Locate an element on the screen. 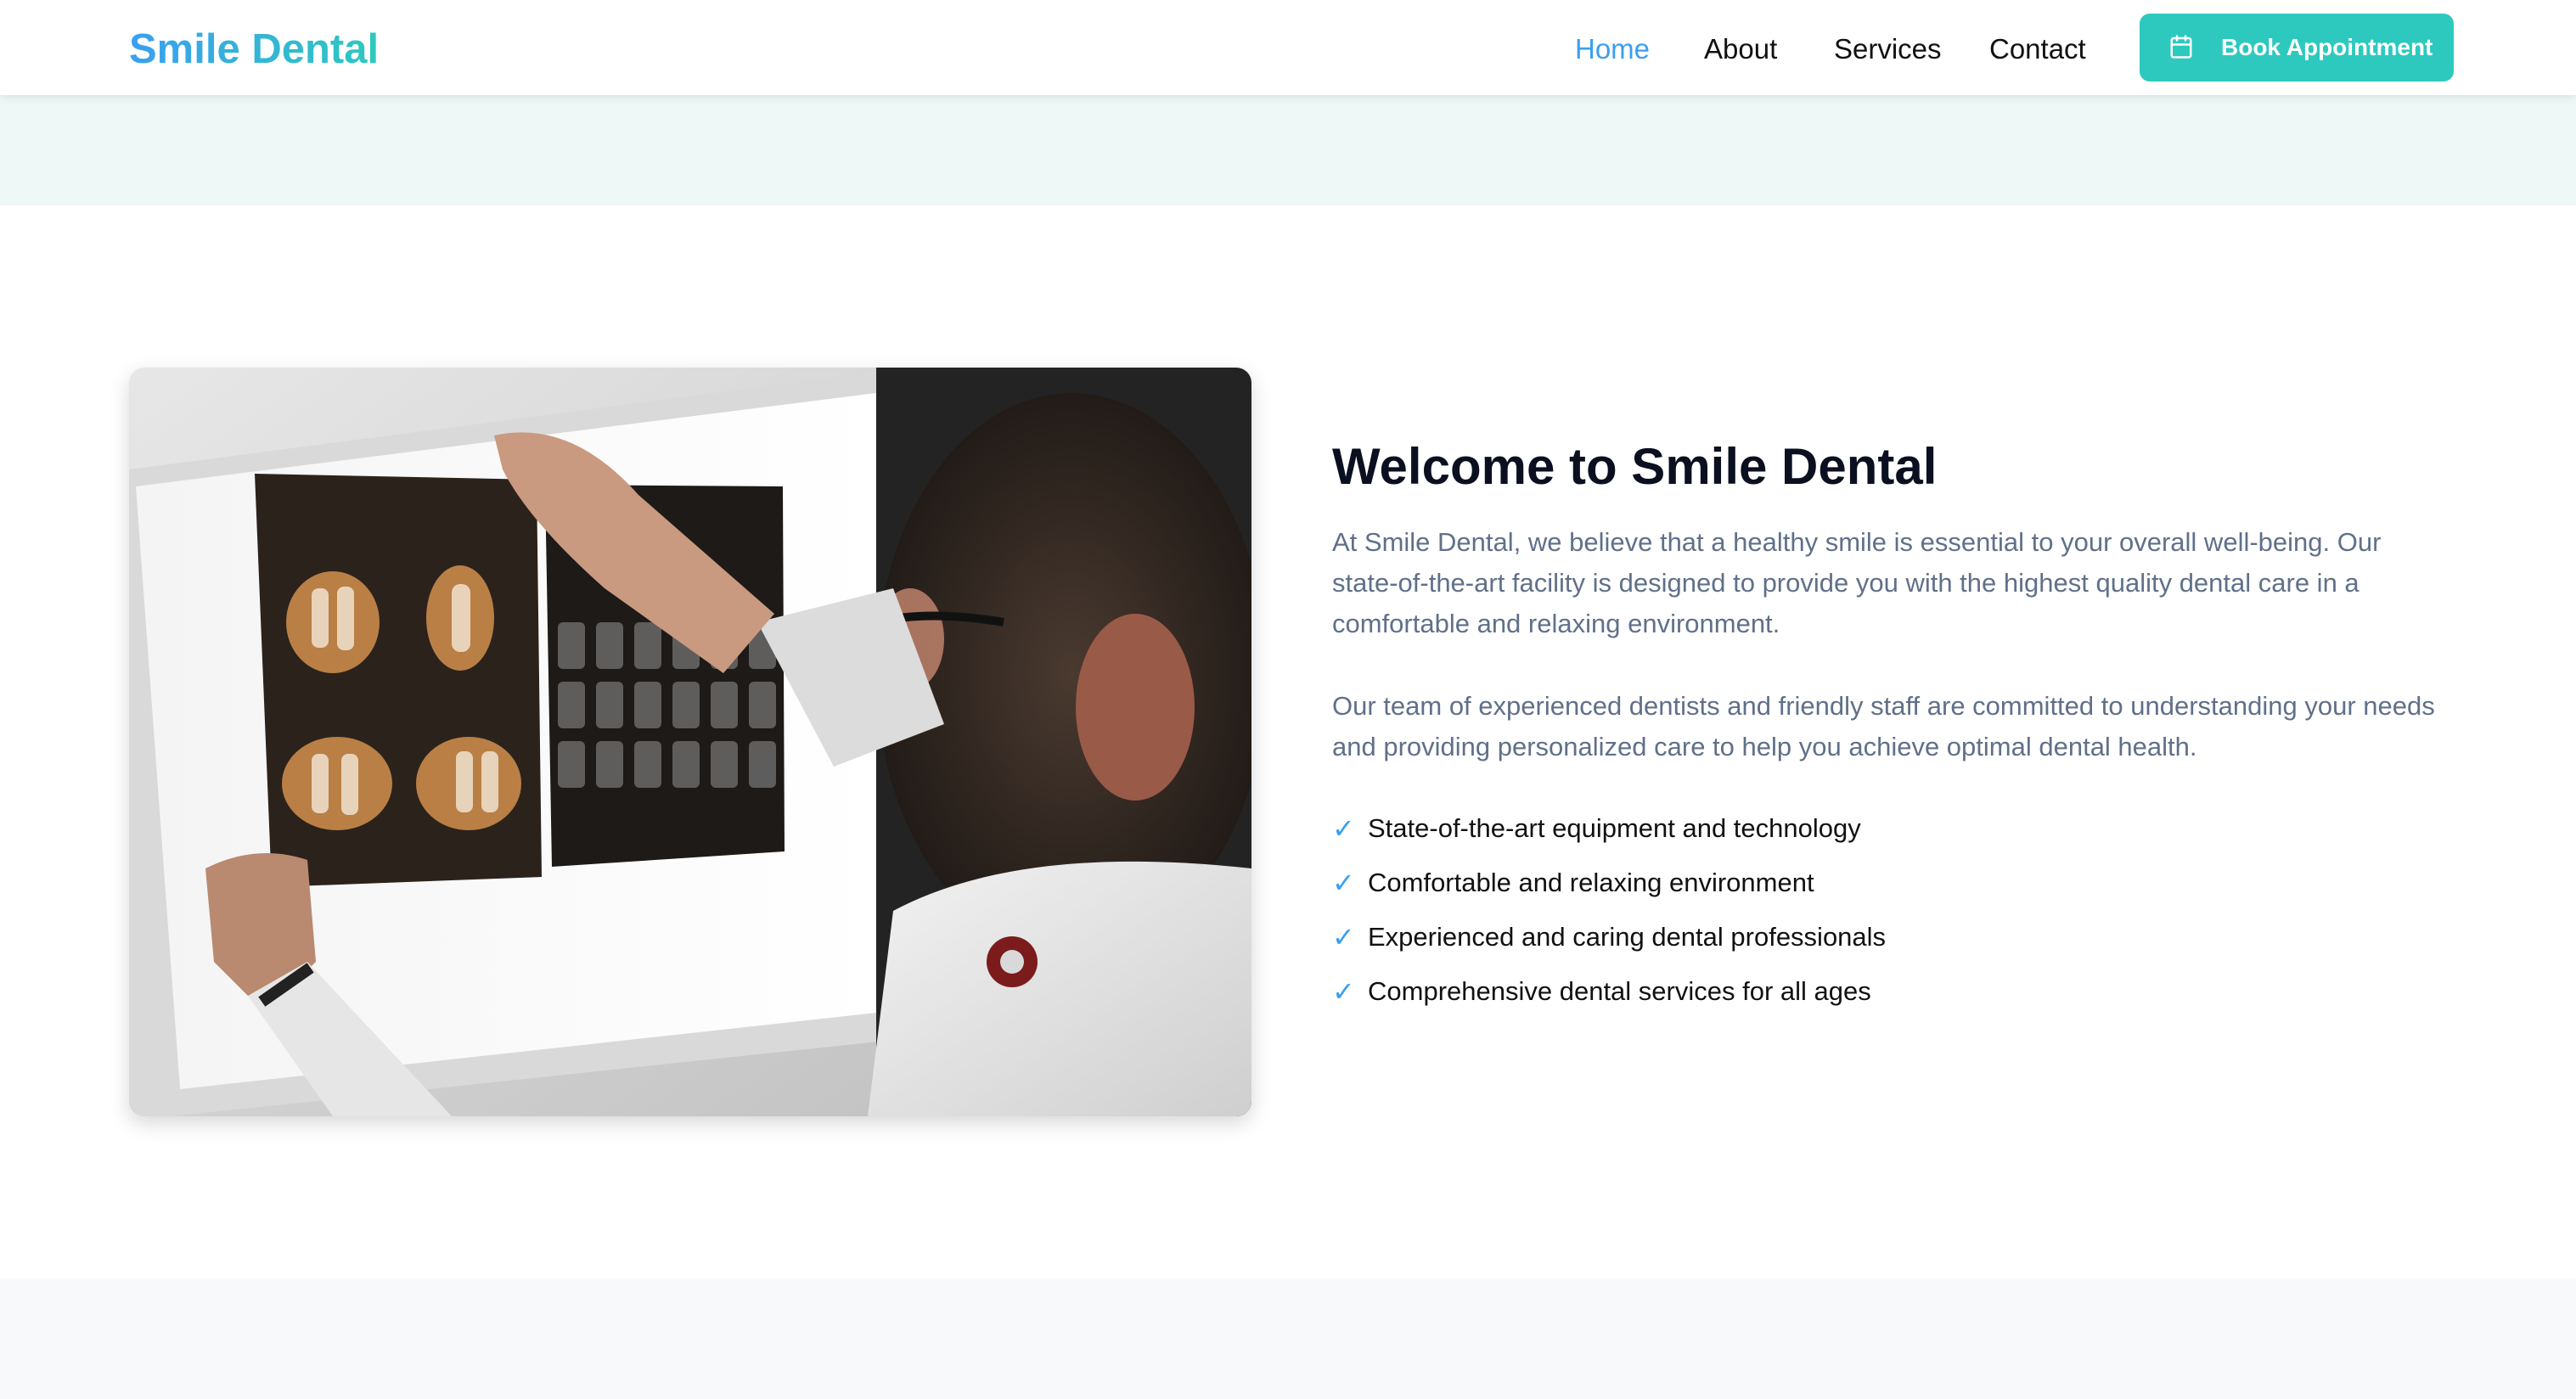 The image size is (2576, 1399). book-appointment-button: Book Appointment is located at coordinates (2297, 47).